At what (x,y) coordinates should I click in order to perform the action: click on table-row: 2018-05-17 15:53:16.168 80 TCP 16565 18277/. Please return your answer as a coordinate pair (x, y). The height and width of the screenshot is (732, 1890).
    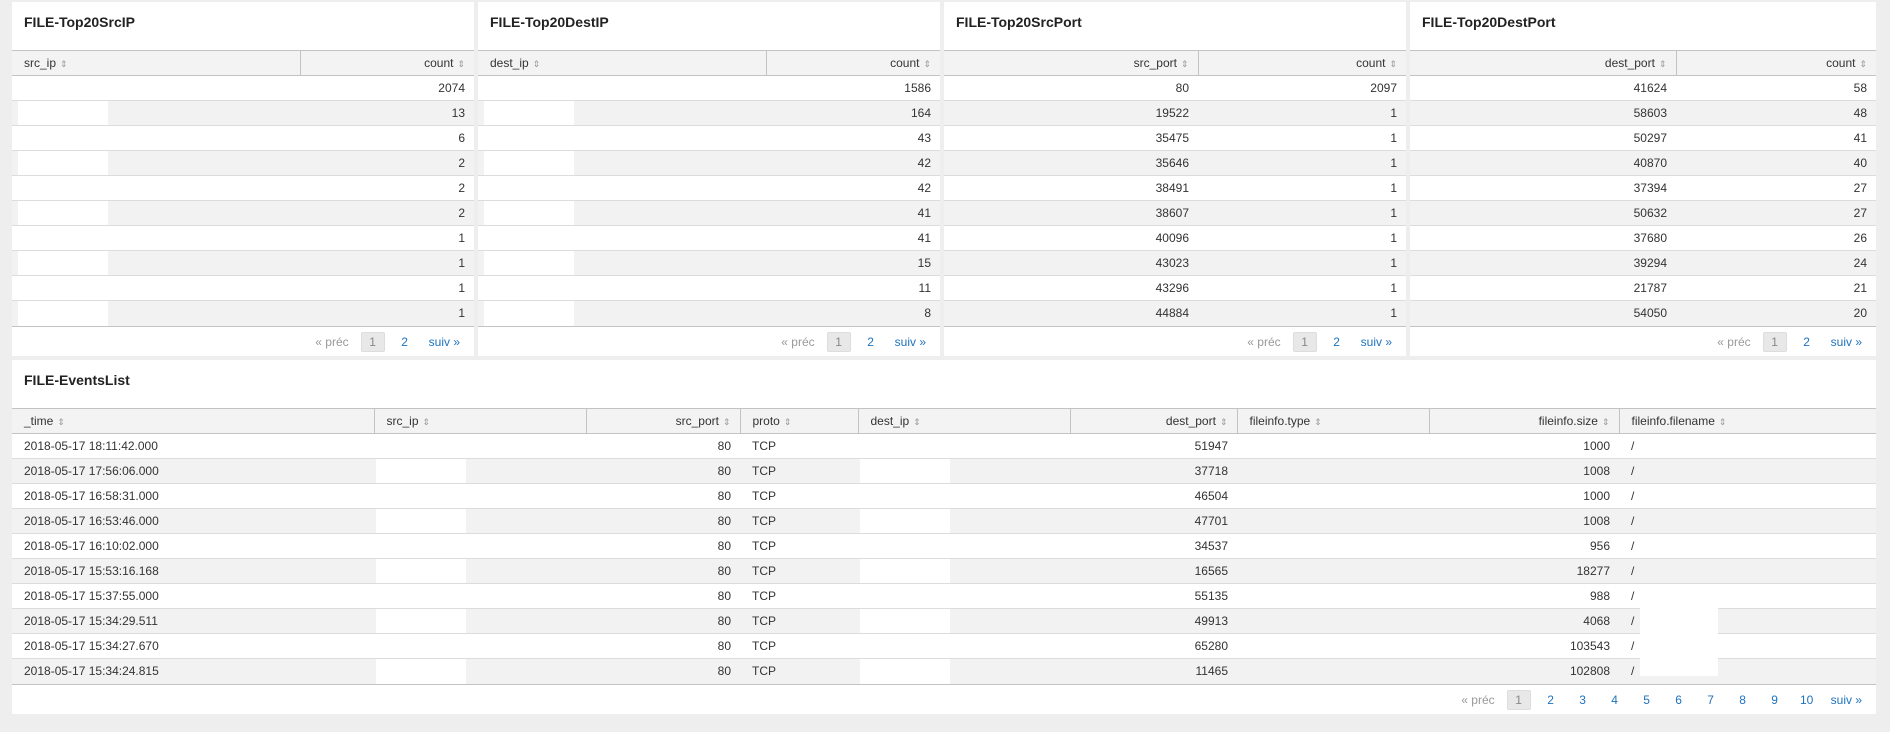
    Looking at the image, I should click on (944, 571).